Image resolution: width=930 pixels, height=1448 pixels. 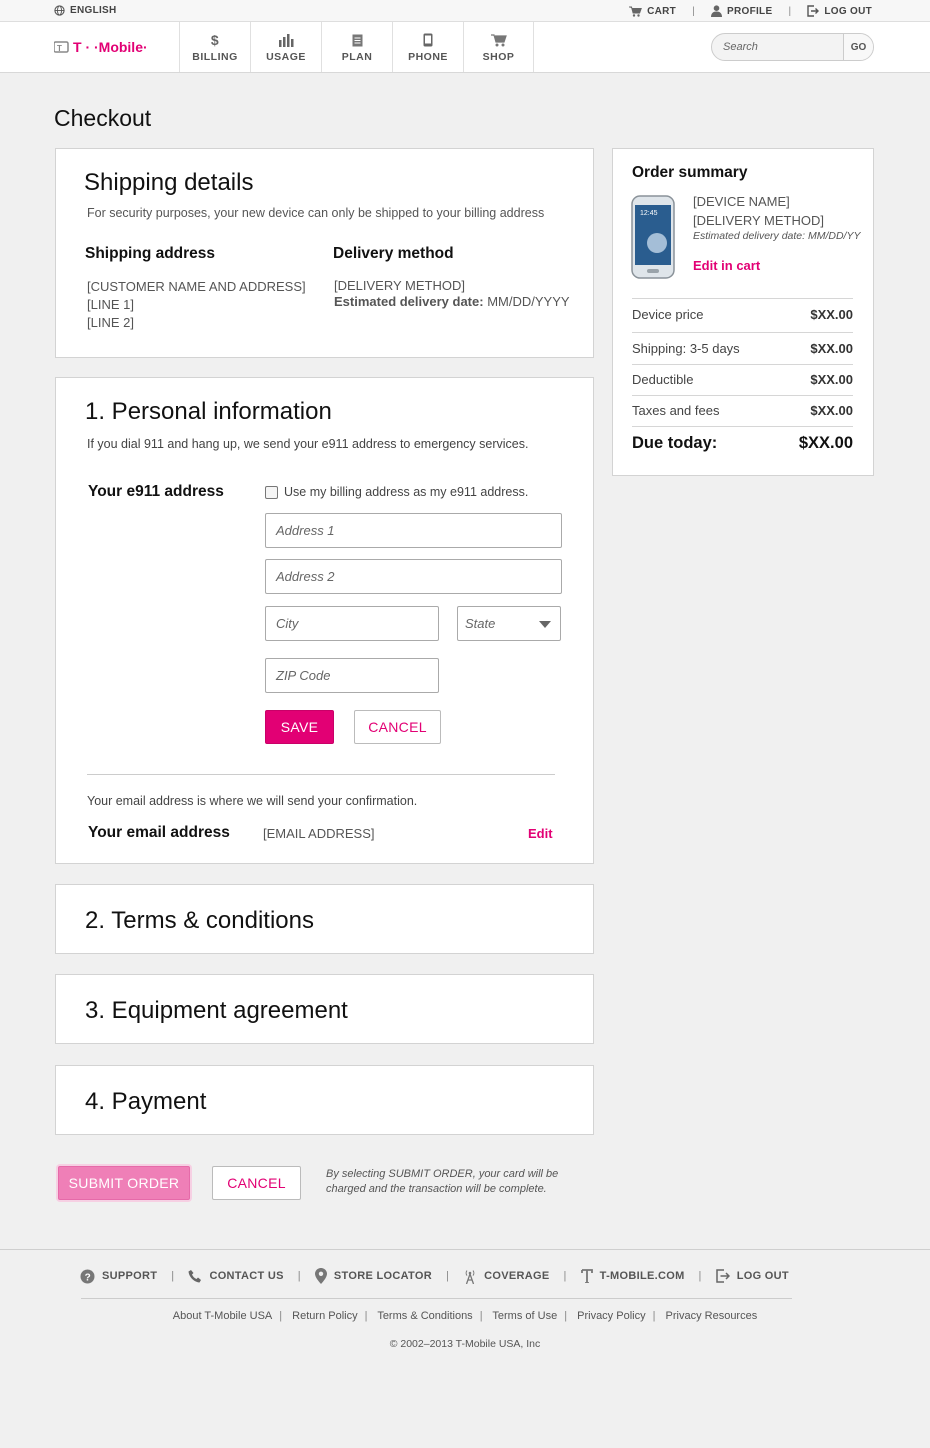 I want to click on submit-order-button: SUBMIT ORDER, so click(x=124, y=1183).